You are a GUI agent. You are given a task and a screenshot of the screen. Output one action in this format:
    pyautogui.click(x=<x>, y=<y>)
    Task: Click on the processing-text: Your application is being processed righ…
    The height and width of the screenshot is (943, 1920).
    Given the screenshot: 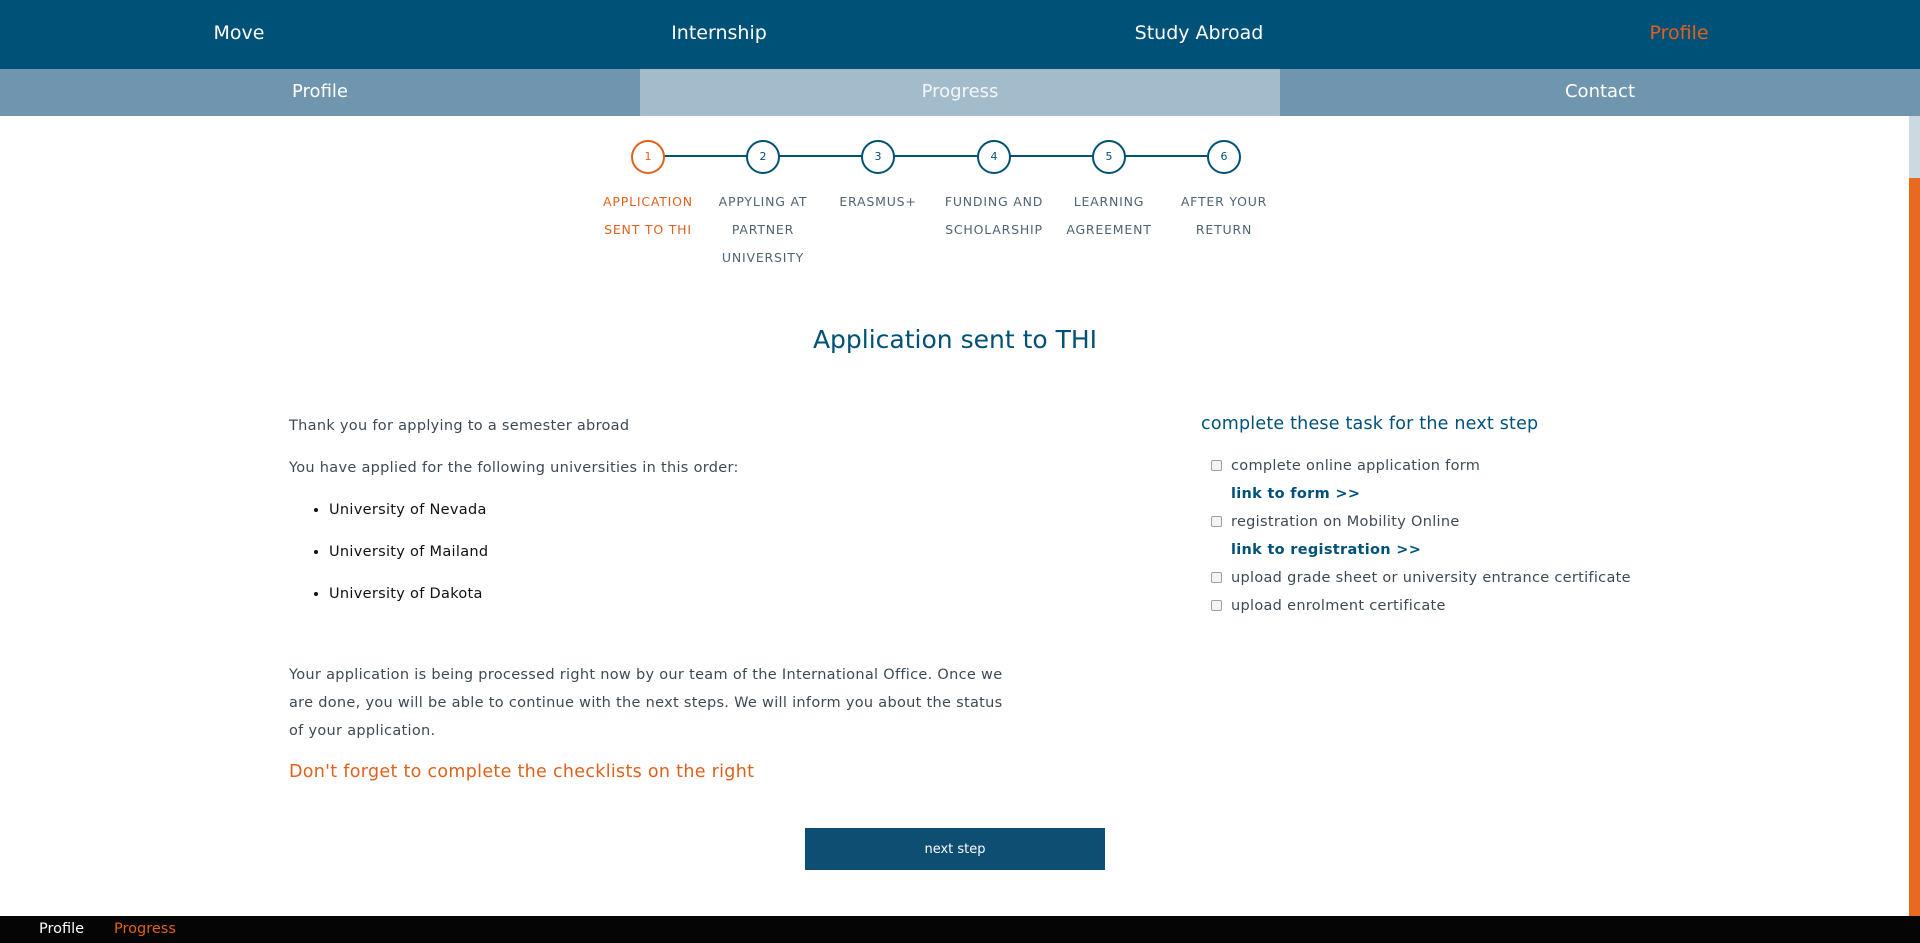 What is the action you would take?
    pyautogui.click(x=646, y=703)
    